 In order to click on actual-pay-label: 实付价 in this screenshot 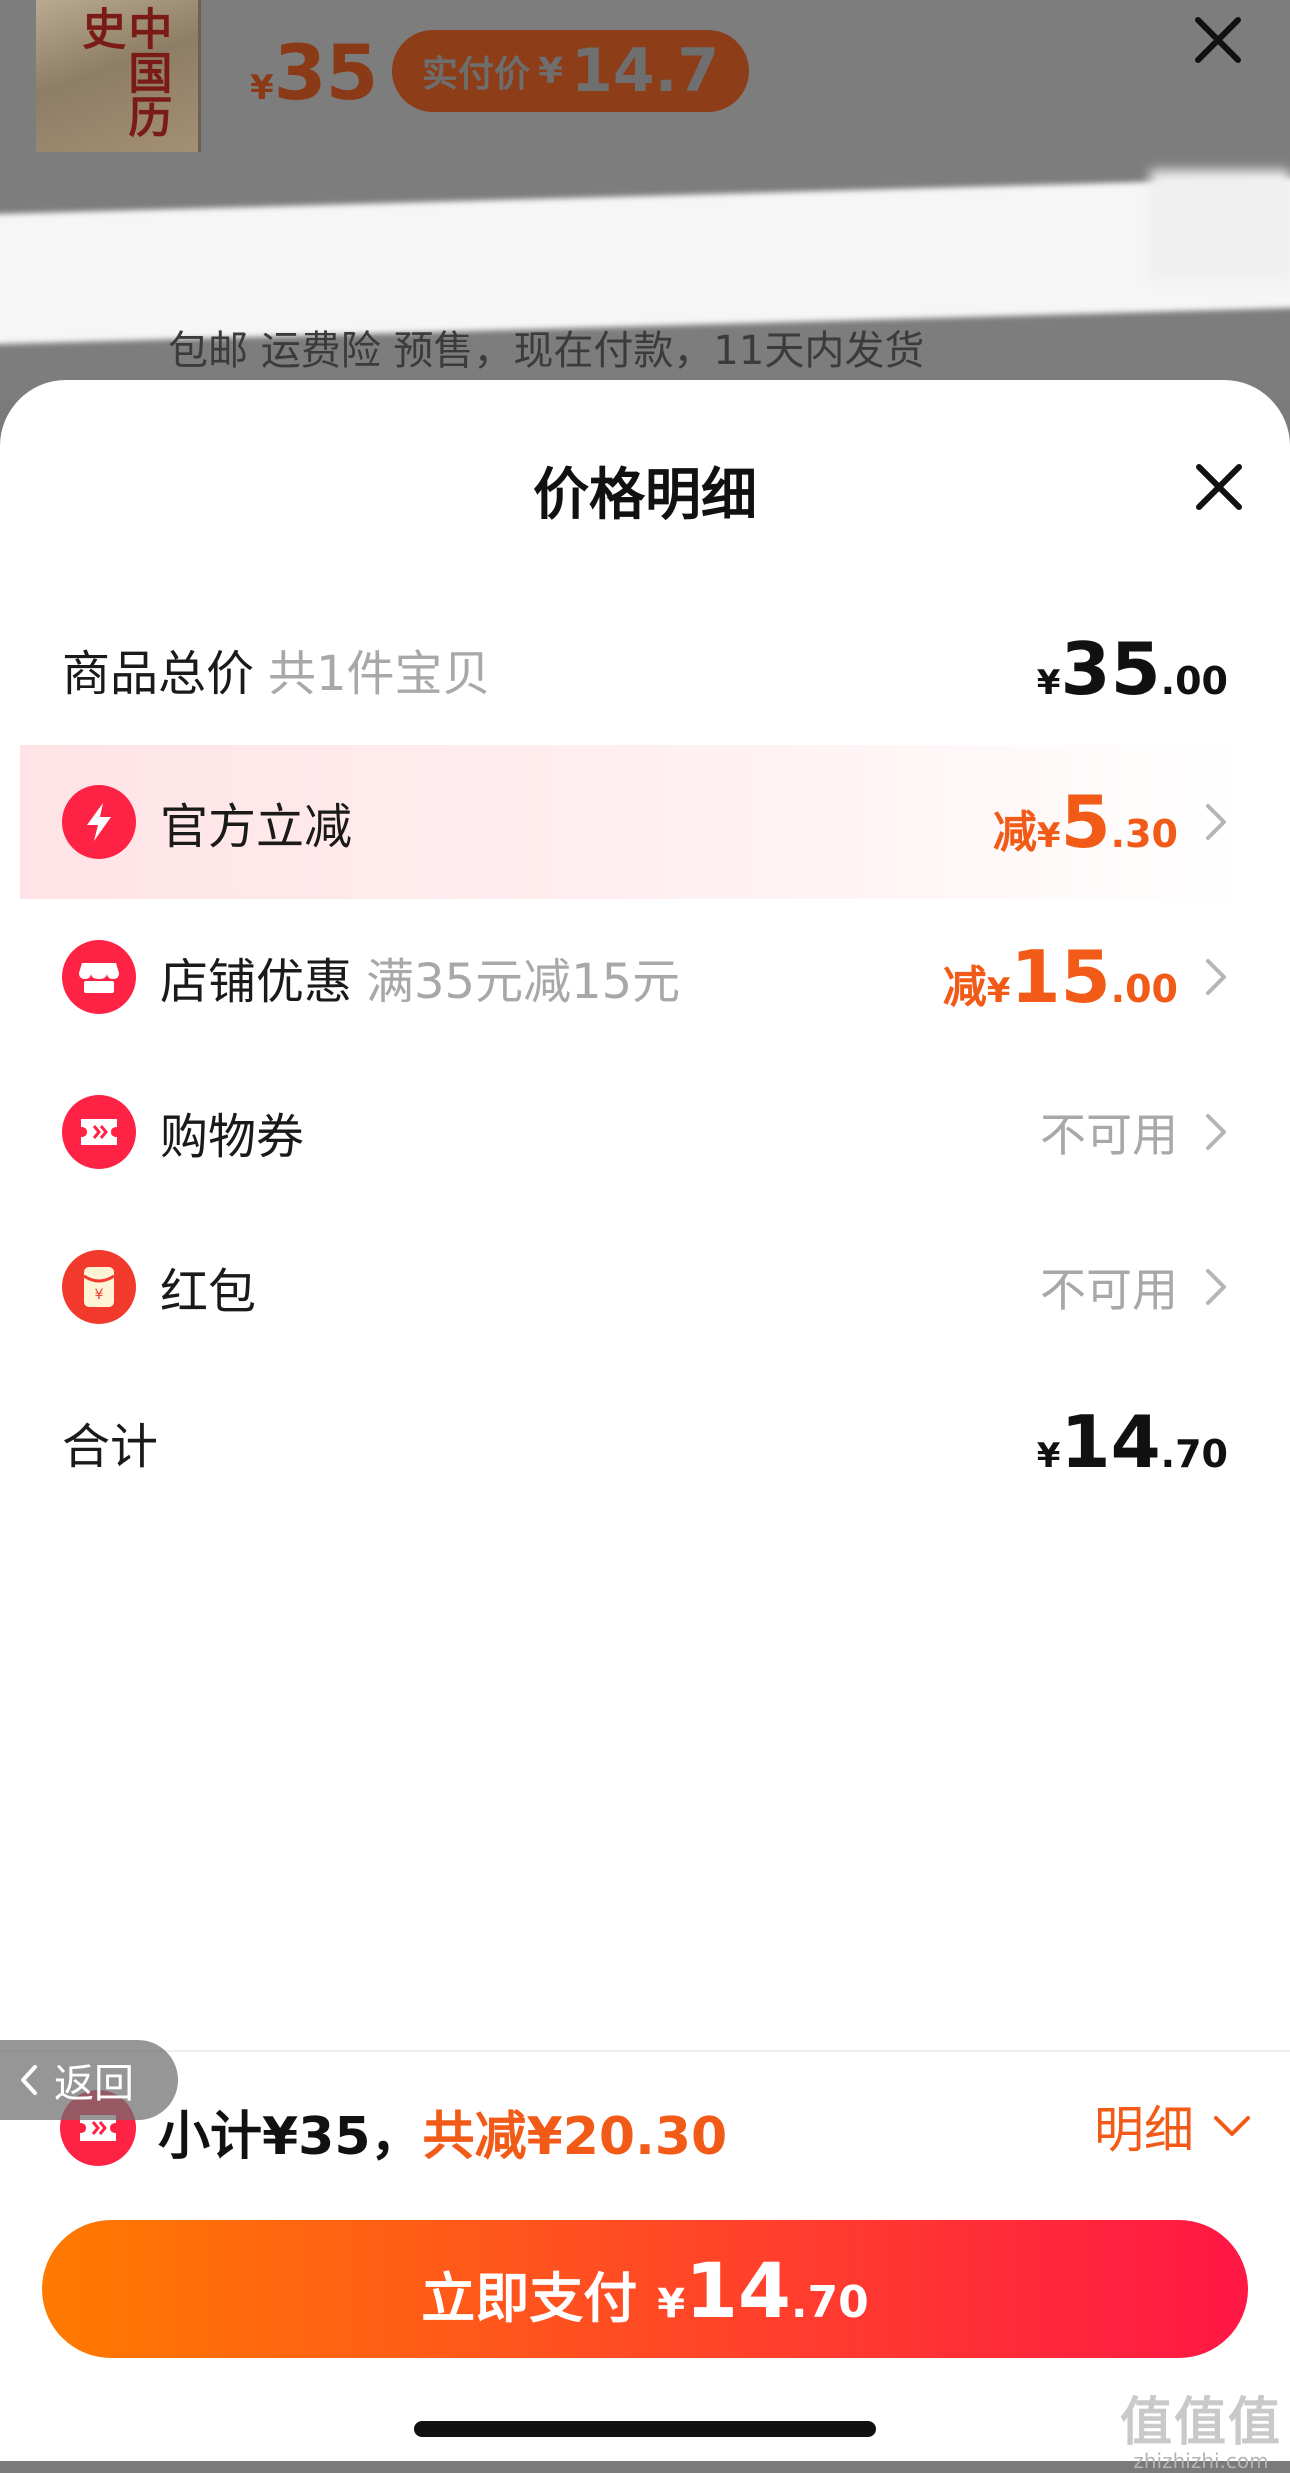, I will do `click(476, 74)`.